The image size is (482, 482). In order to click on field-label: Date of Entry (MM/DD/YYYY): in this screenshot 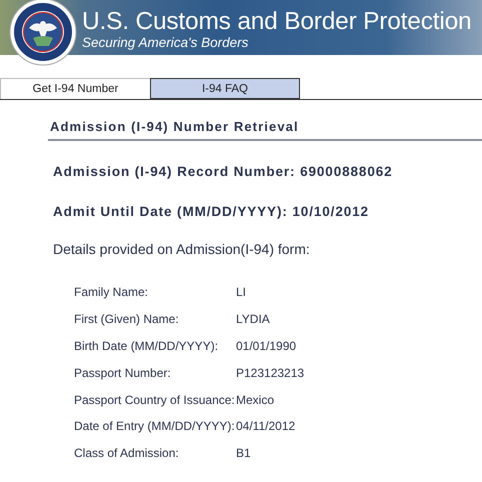, I will do `click(155, 427)`.